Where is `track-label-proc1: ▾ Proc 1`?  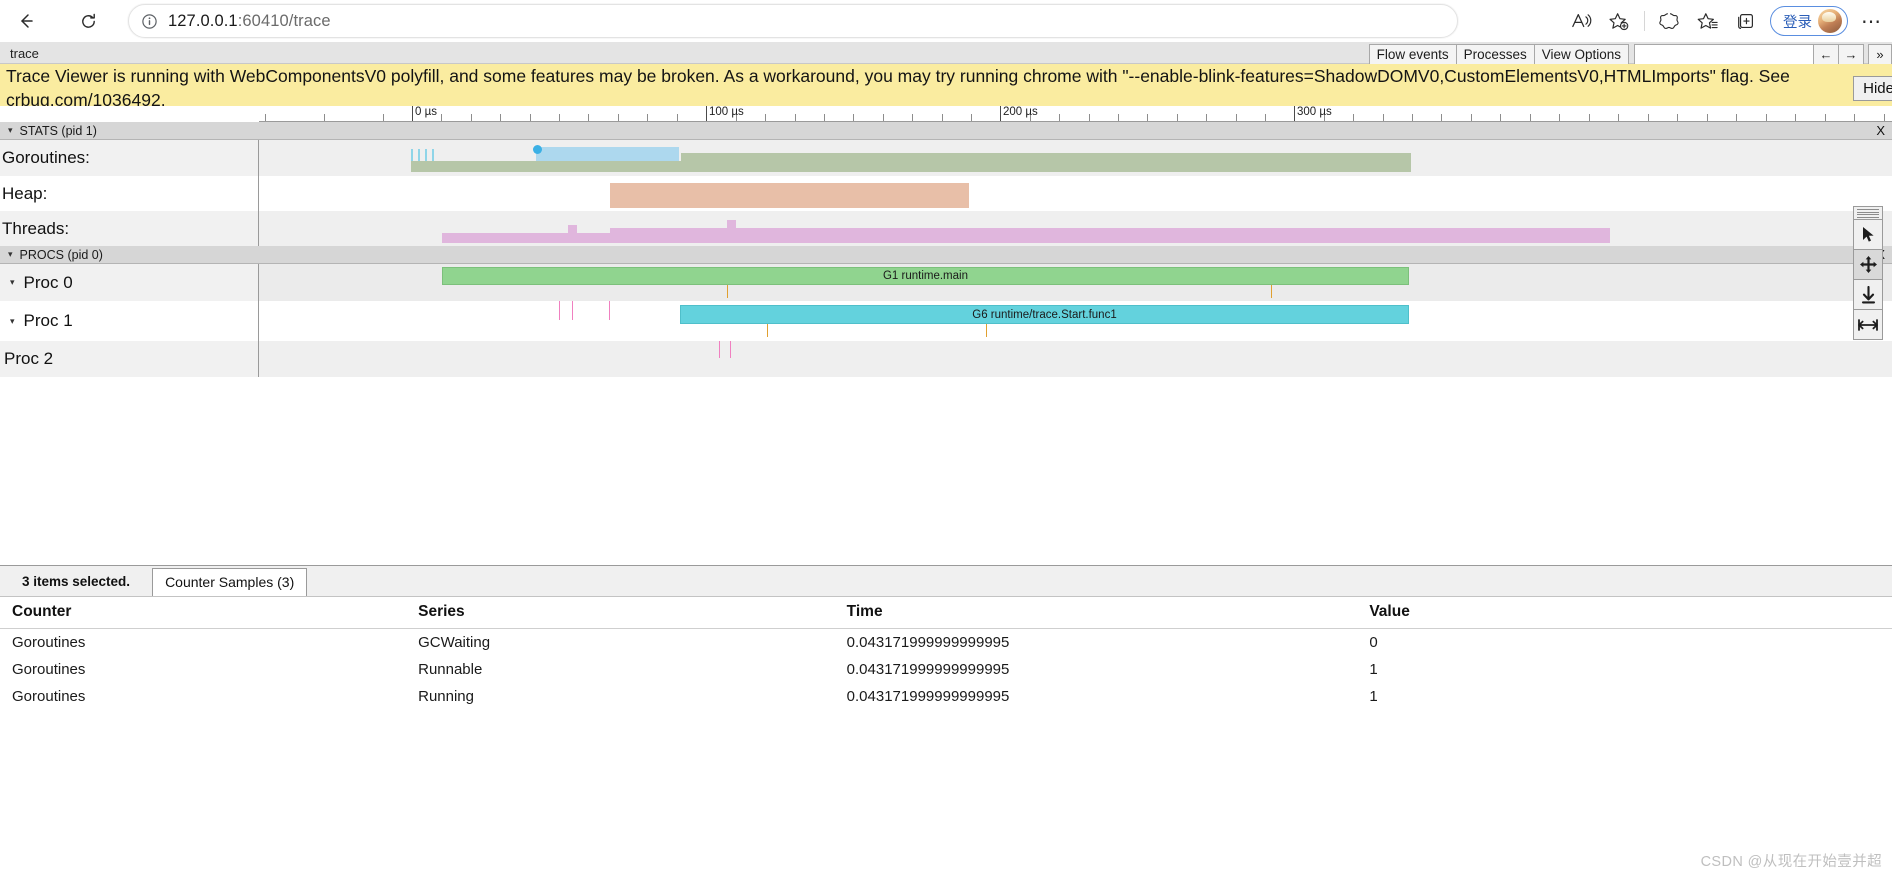
track-label-proc1: ▾ Proc 1 is located at coordinates (129, 321).